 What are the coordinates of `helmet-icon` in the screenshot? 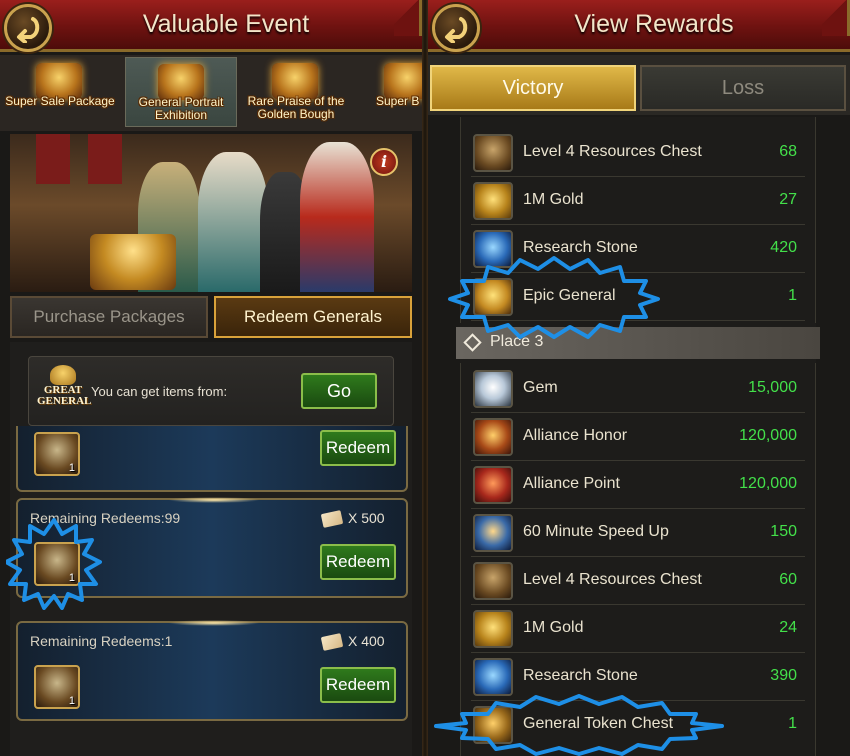 It's located at (63, 375).